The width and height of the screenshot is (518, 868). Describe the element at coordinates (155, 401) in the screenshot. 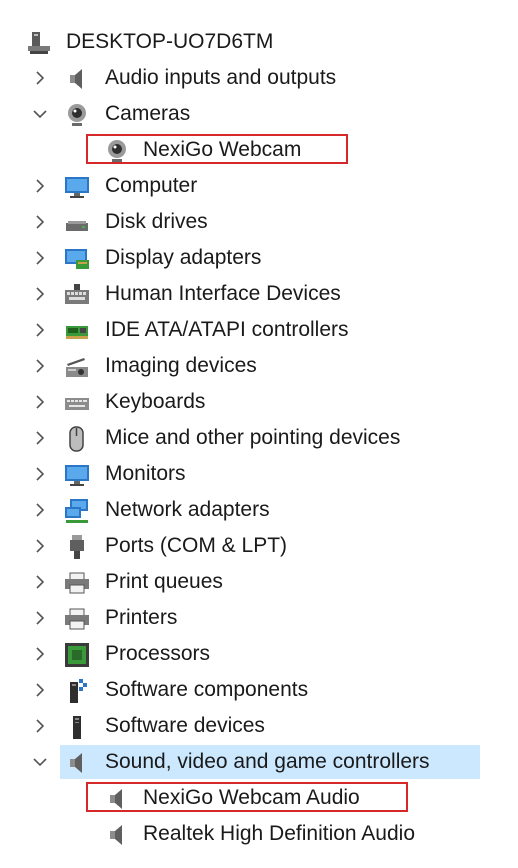

I see `category-label: Keyboards` at that location.